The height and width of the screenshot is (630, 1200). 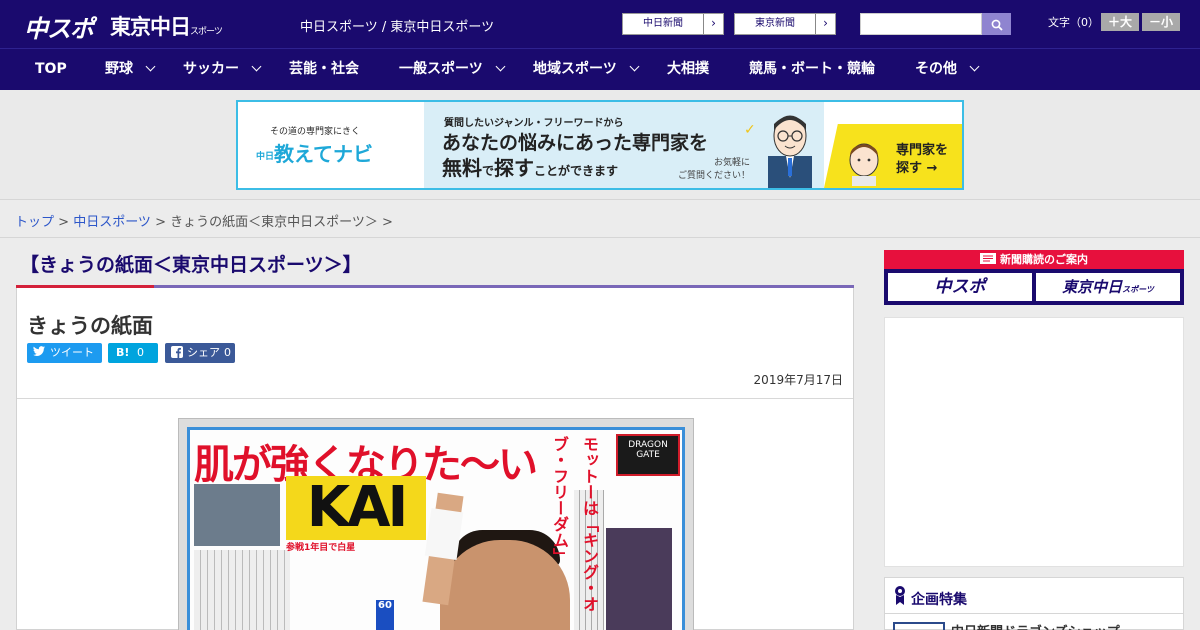 I want to click on newspaper-photo-ring, so click(x=237, y=515).